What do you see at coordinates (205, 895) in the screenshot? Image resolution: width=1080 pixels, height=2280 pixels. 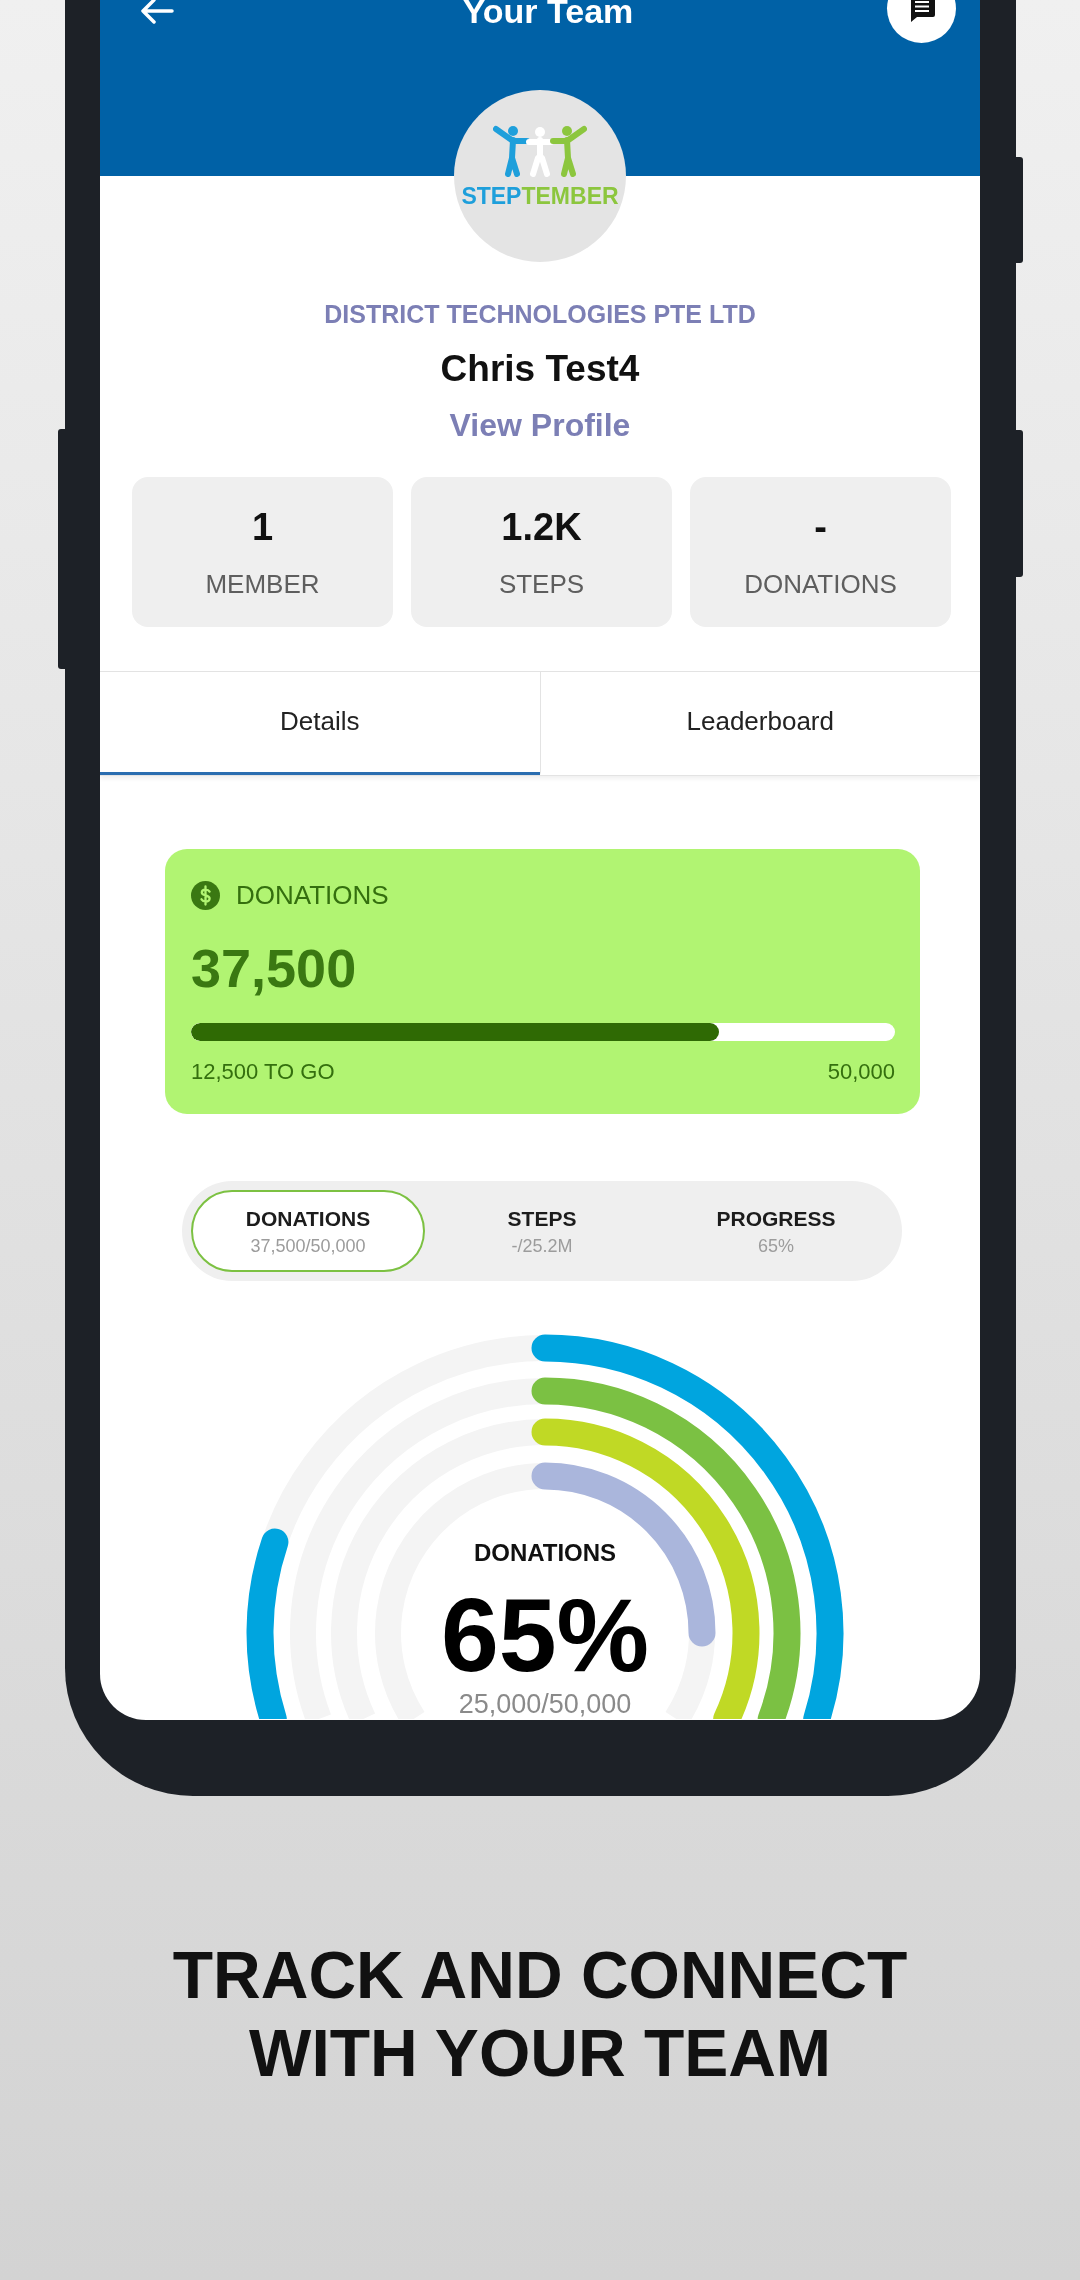 I see `dollar-icon` at bounding box center [205, 895].